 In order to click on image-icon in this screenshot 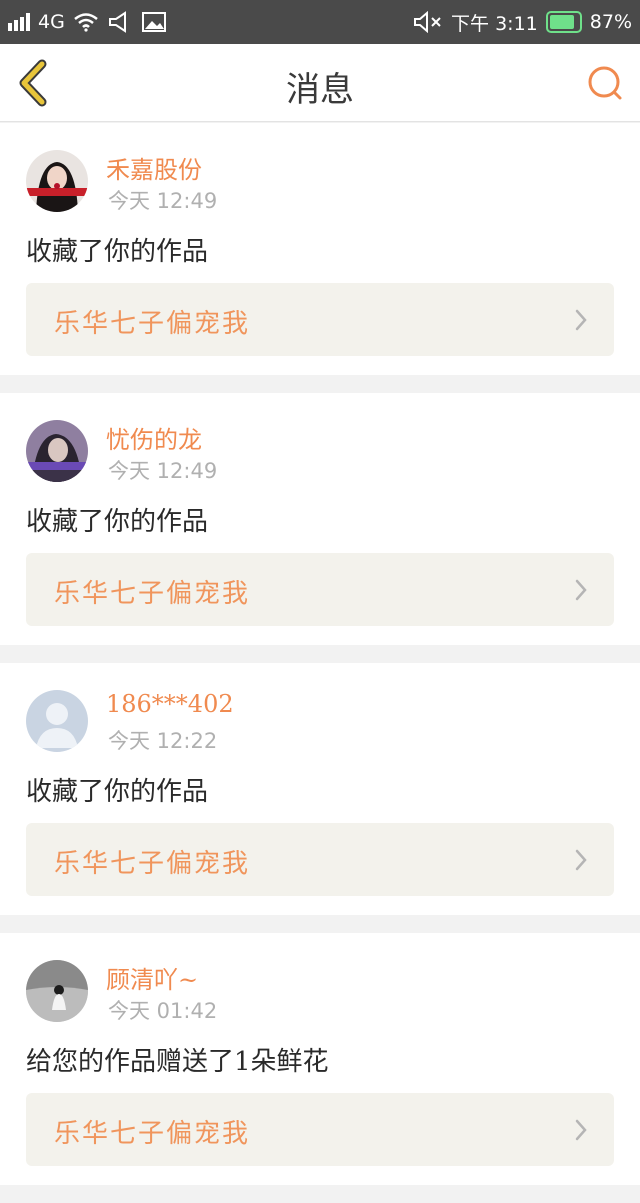, I will do `click(153, 22)`.